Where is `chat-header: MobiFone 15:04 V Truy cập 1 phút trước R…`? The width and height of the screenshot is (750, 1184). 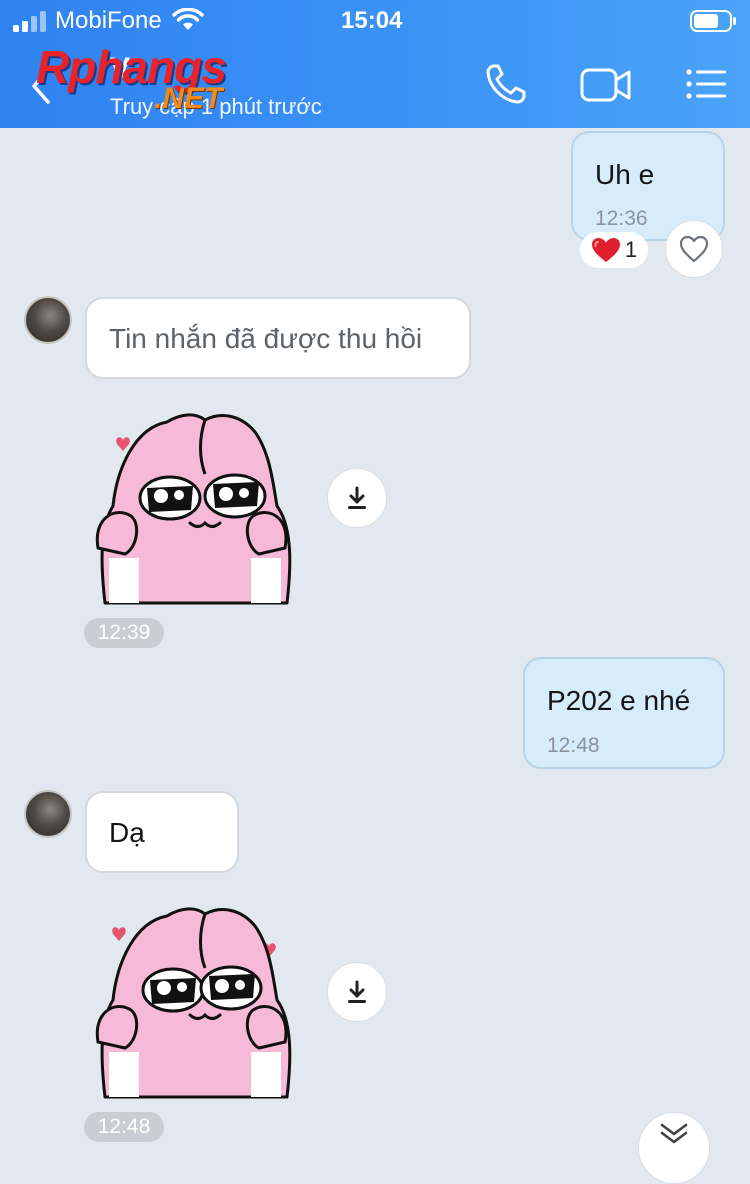
chat-header: MobiFone 15:04 V Truy cập 1 phút trước R… is located at coordinates (375, 64).